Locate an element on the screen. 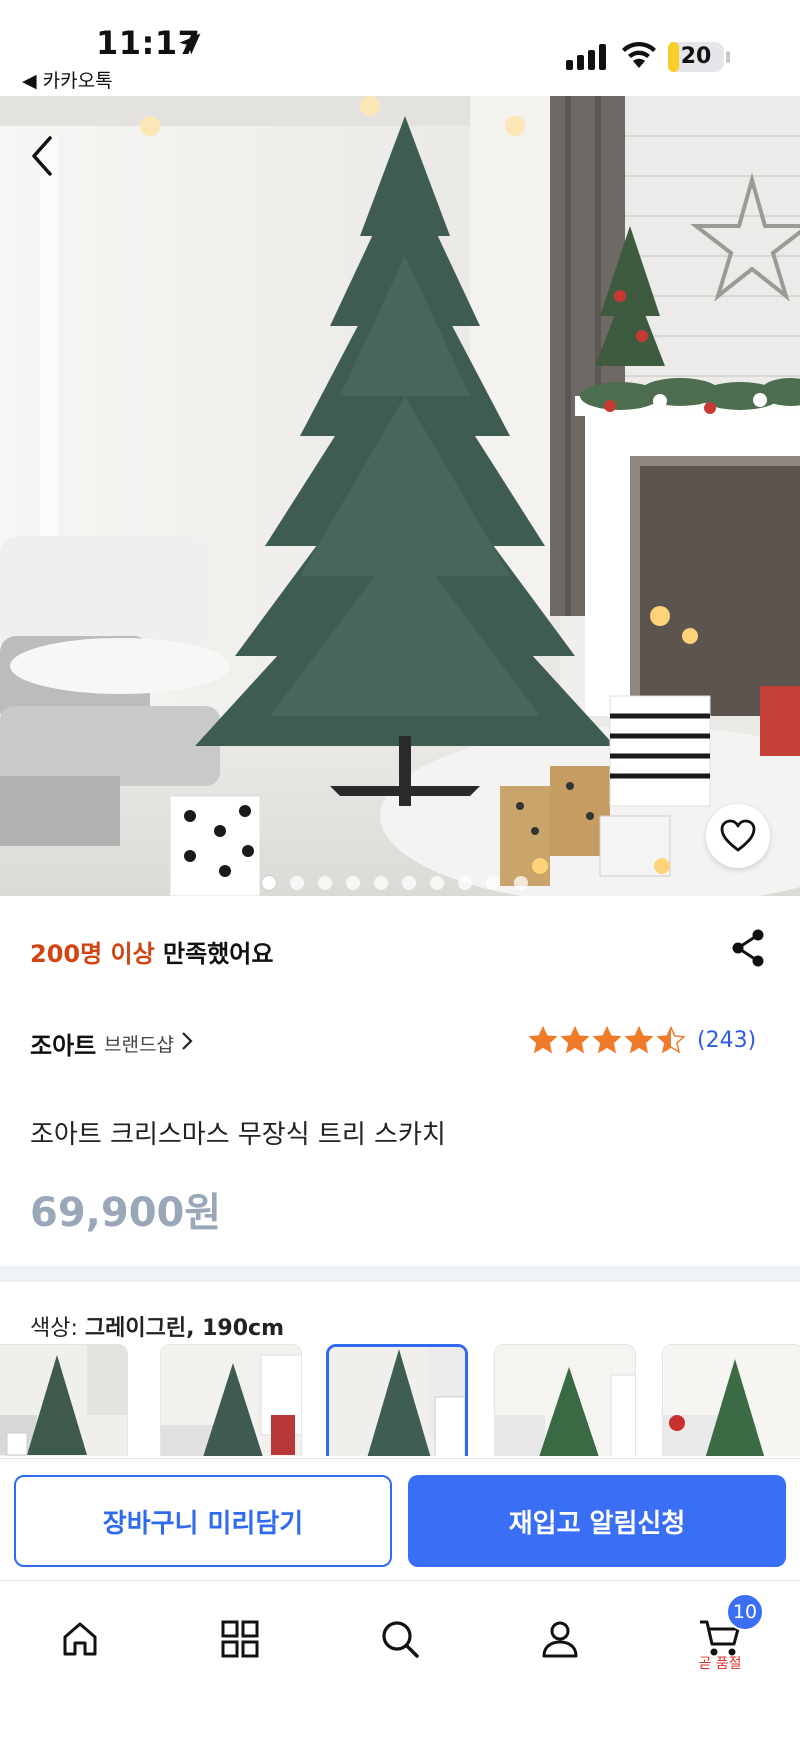 This screenshot has width=800, height=1738. back-to-app-link: ◀ 카카오톡 is located at coordinates (67, 79).